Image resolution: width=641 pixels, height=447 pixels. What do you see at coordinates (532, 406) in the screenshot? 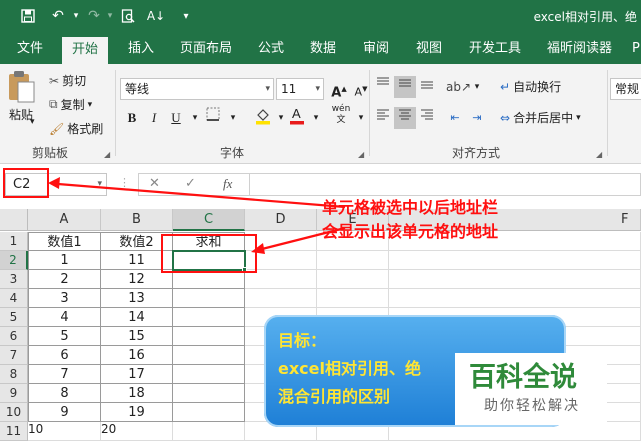
I see `watermark-subtitle: 助你轻松解决` at bounding box center [532, 406].